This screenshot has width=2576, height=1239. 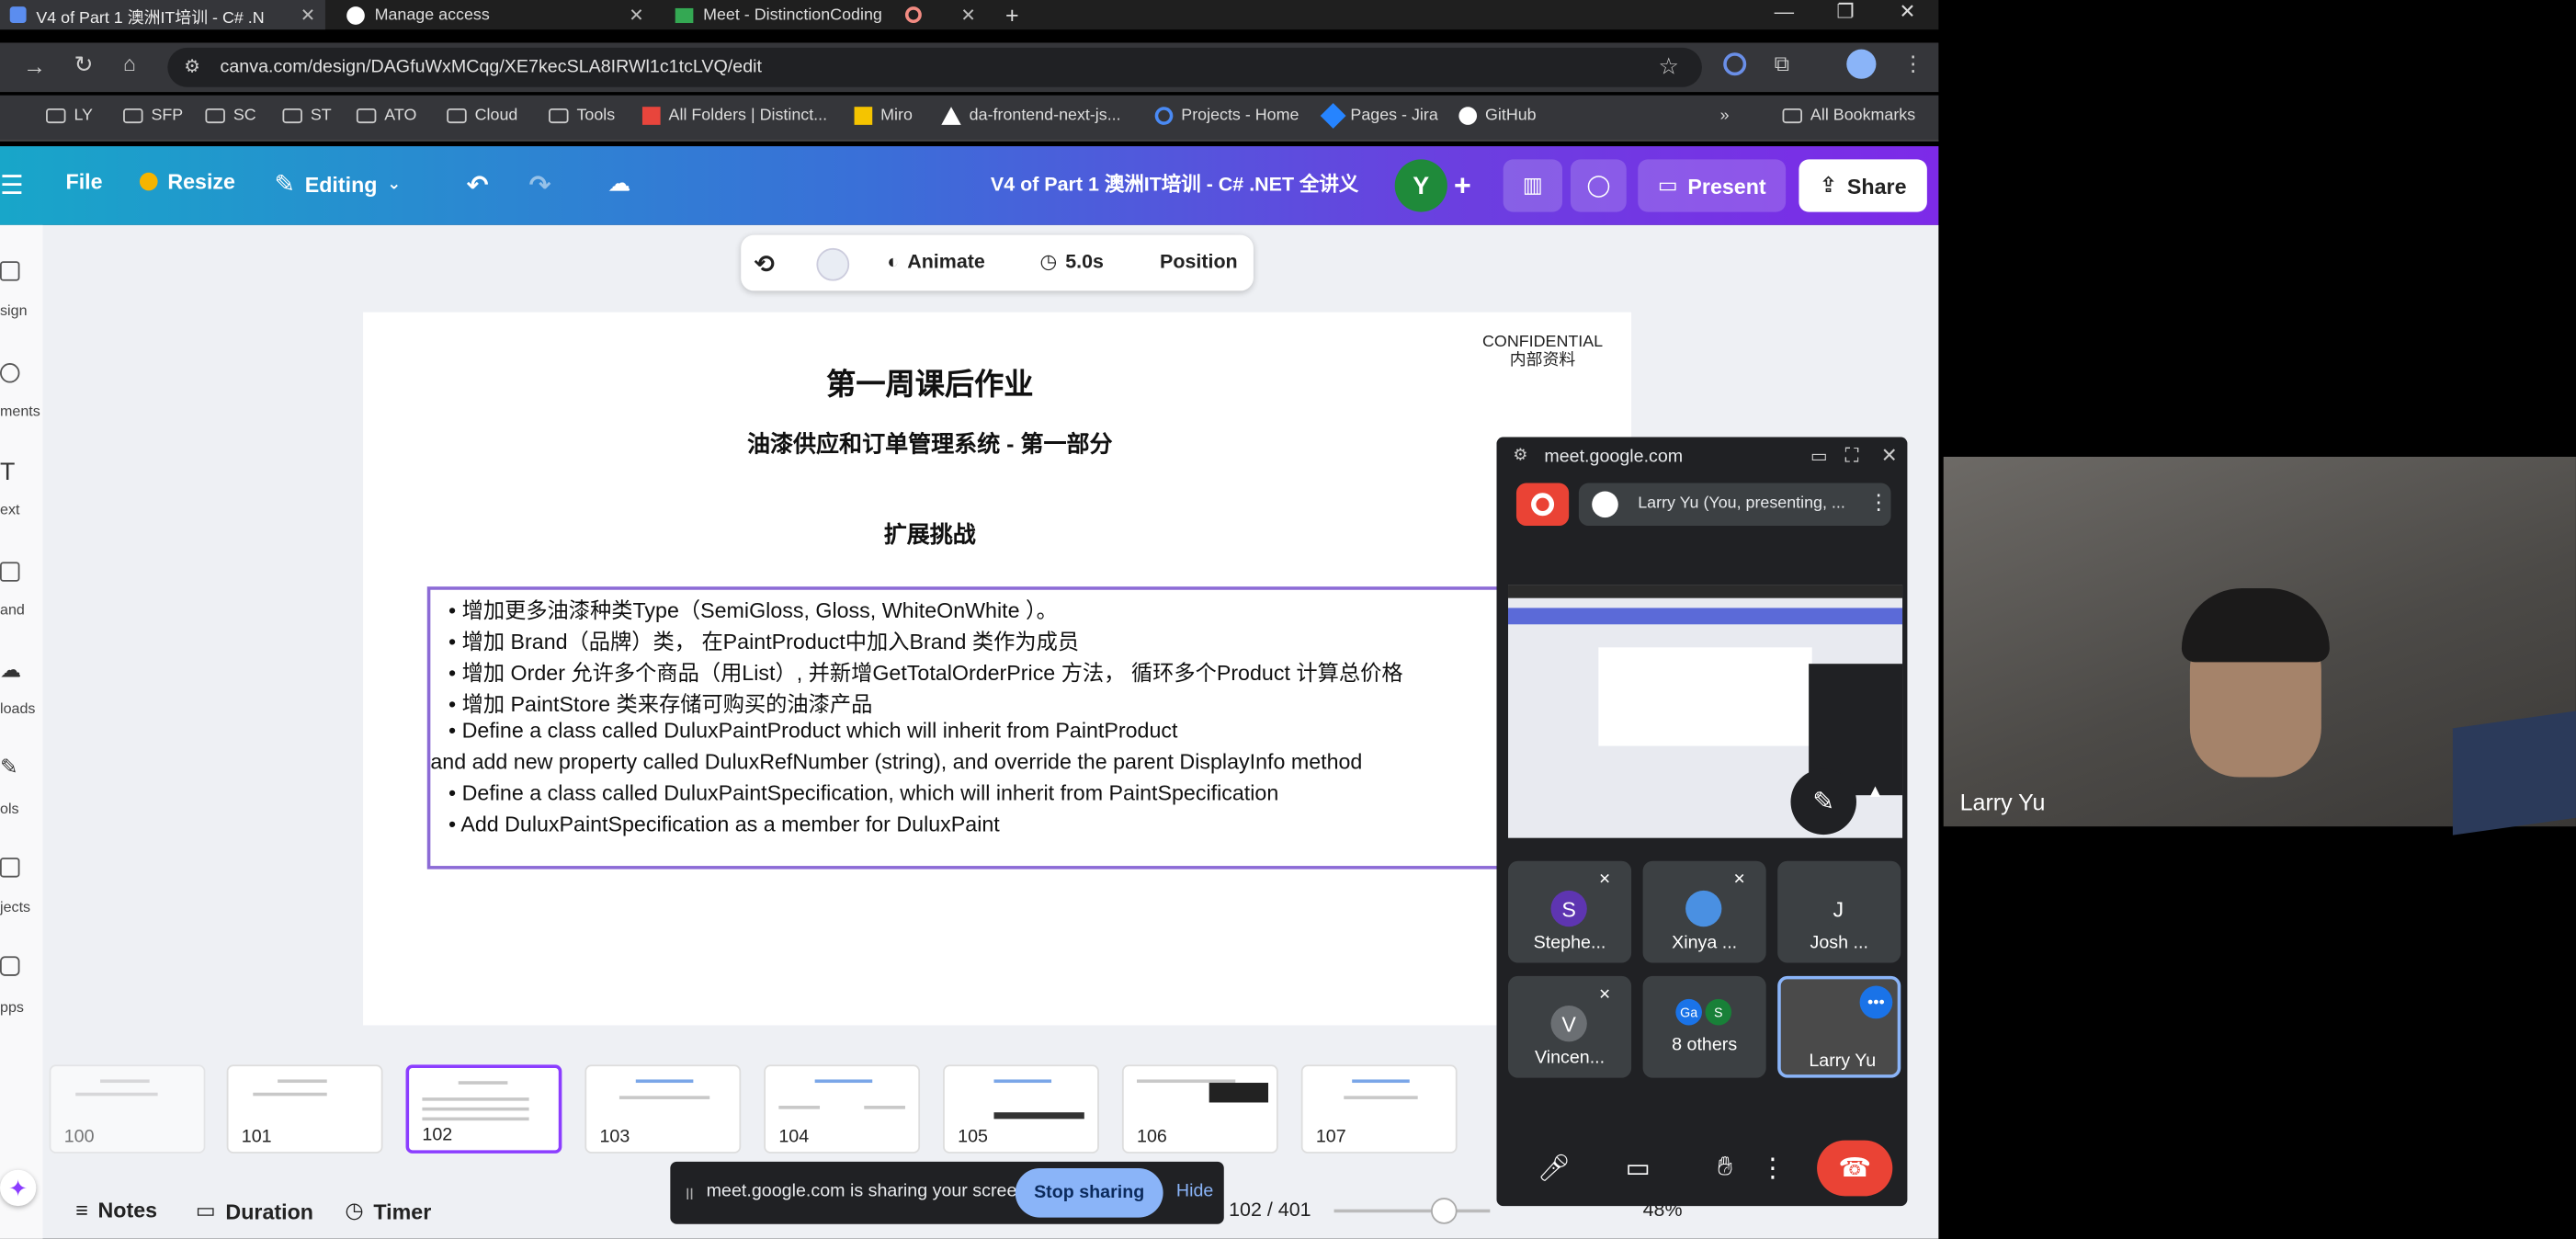 What do you see at coordinates (18, 1188) in the screenshot?
I see `magic-icon: ✦` at bounding box center [18, 1188].